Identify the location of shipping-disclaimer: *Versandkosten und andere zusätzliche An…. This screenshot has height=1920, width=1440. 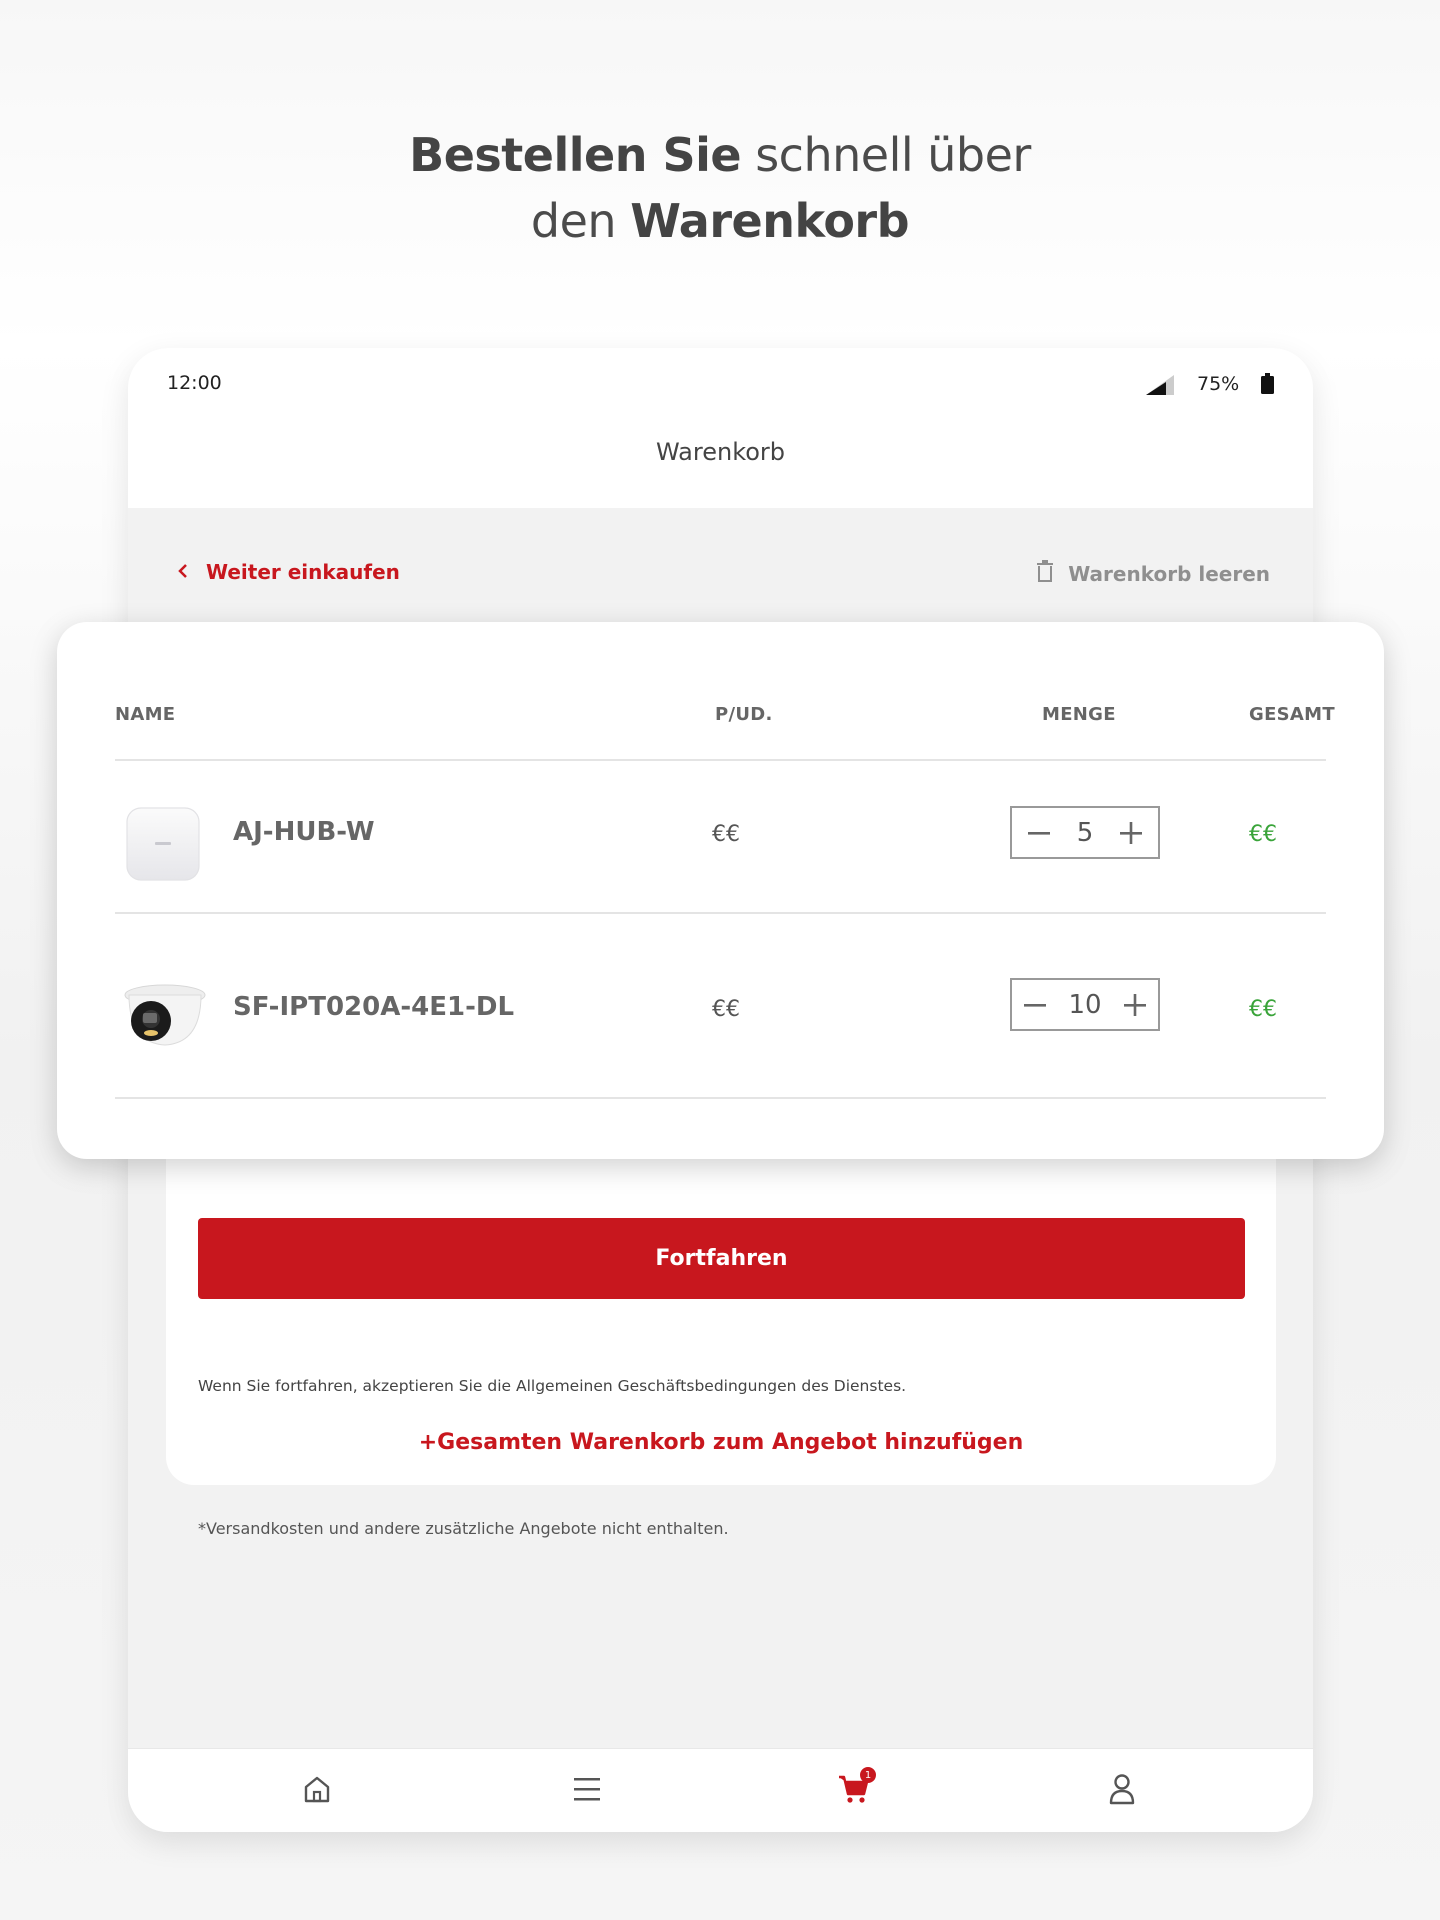
(463, 1528).